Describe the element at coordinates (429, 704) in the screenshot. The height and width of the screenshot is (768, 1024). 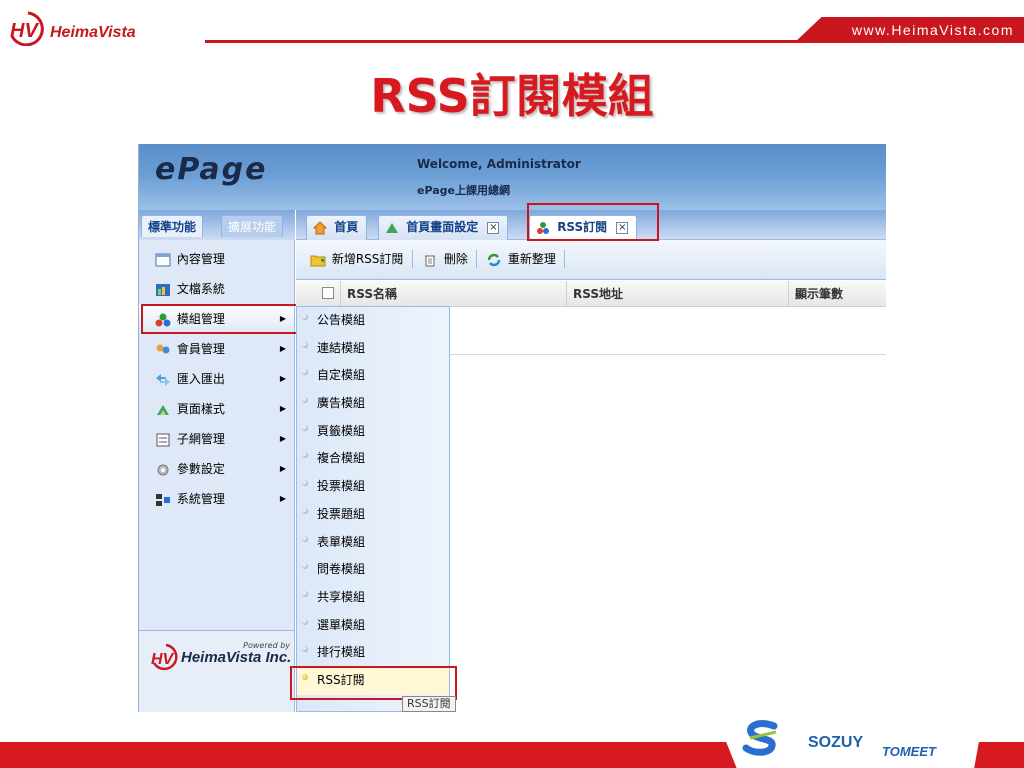
I see `rss-tooltip: RSS訂閱` at that location.